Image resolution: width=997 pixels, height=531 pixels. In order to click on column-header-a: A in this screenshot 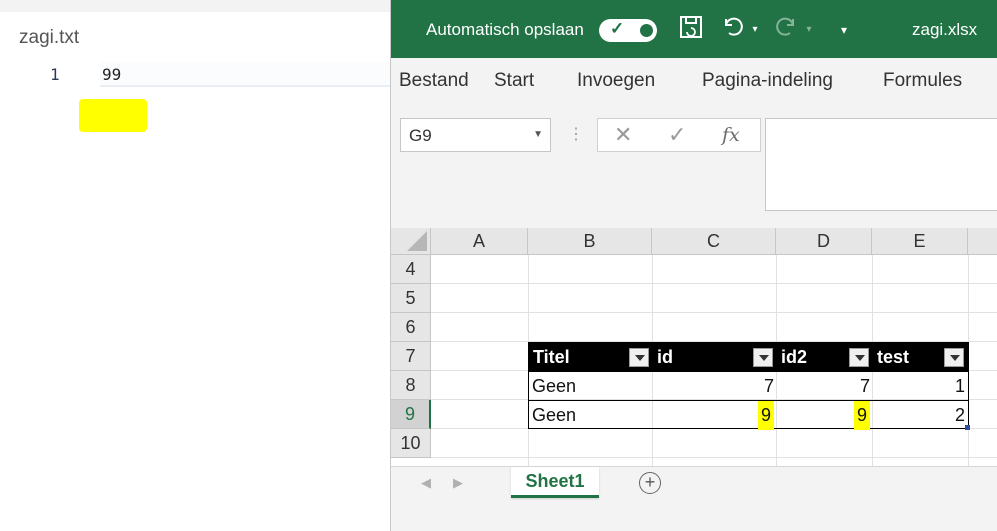, I will do `click(479, 241)`.